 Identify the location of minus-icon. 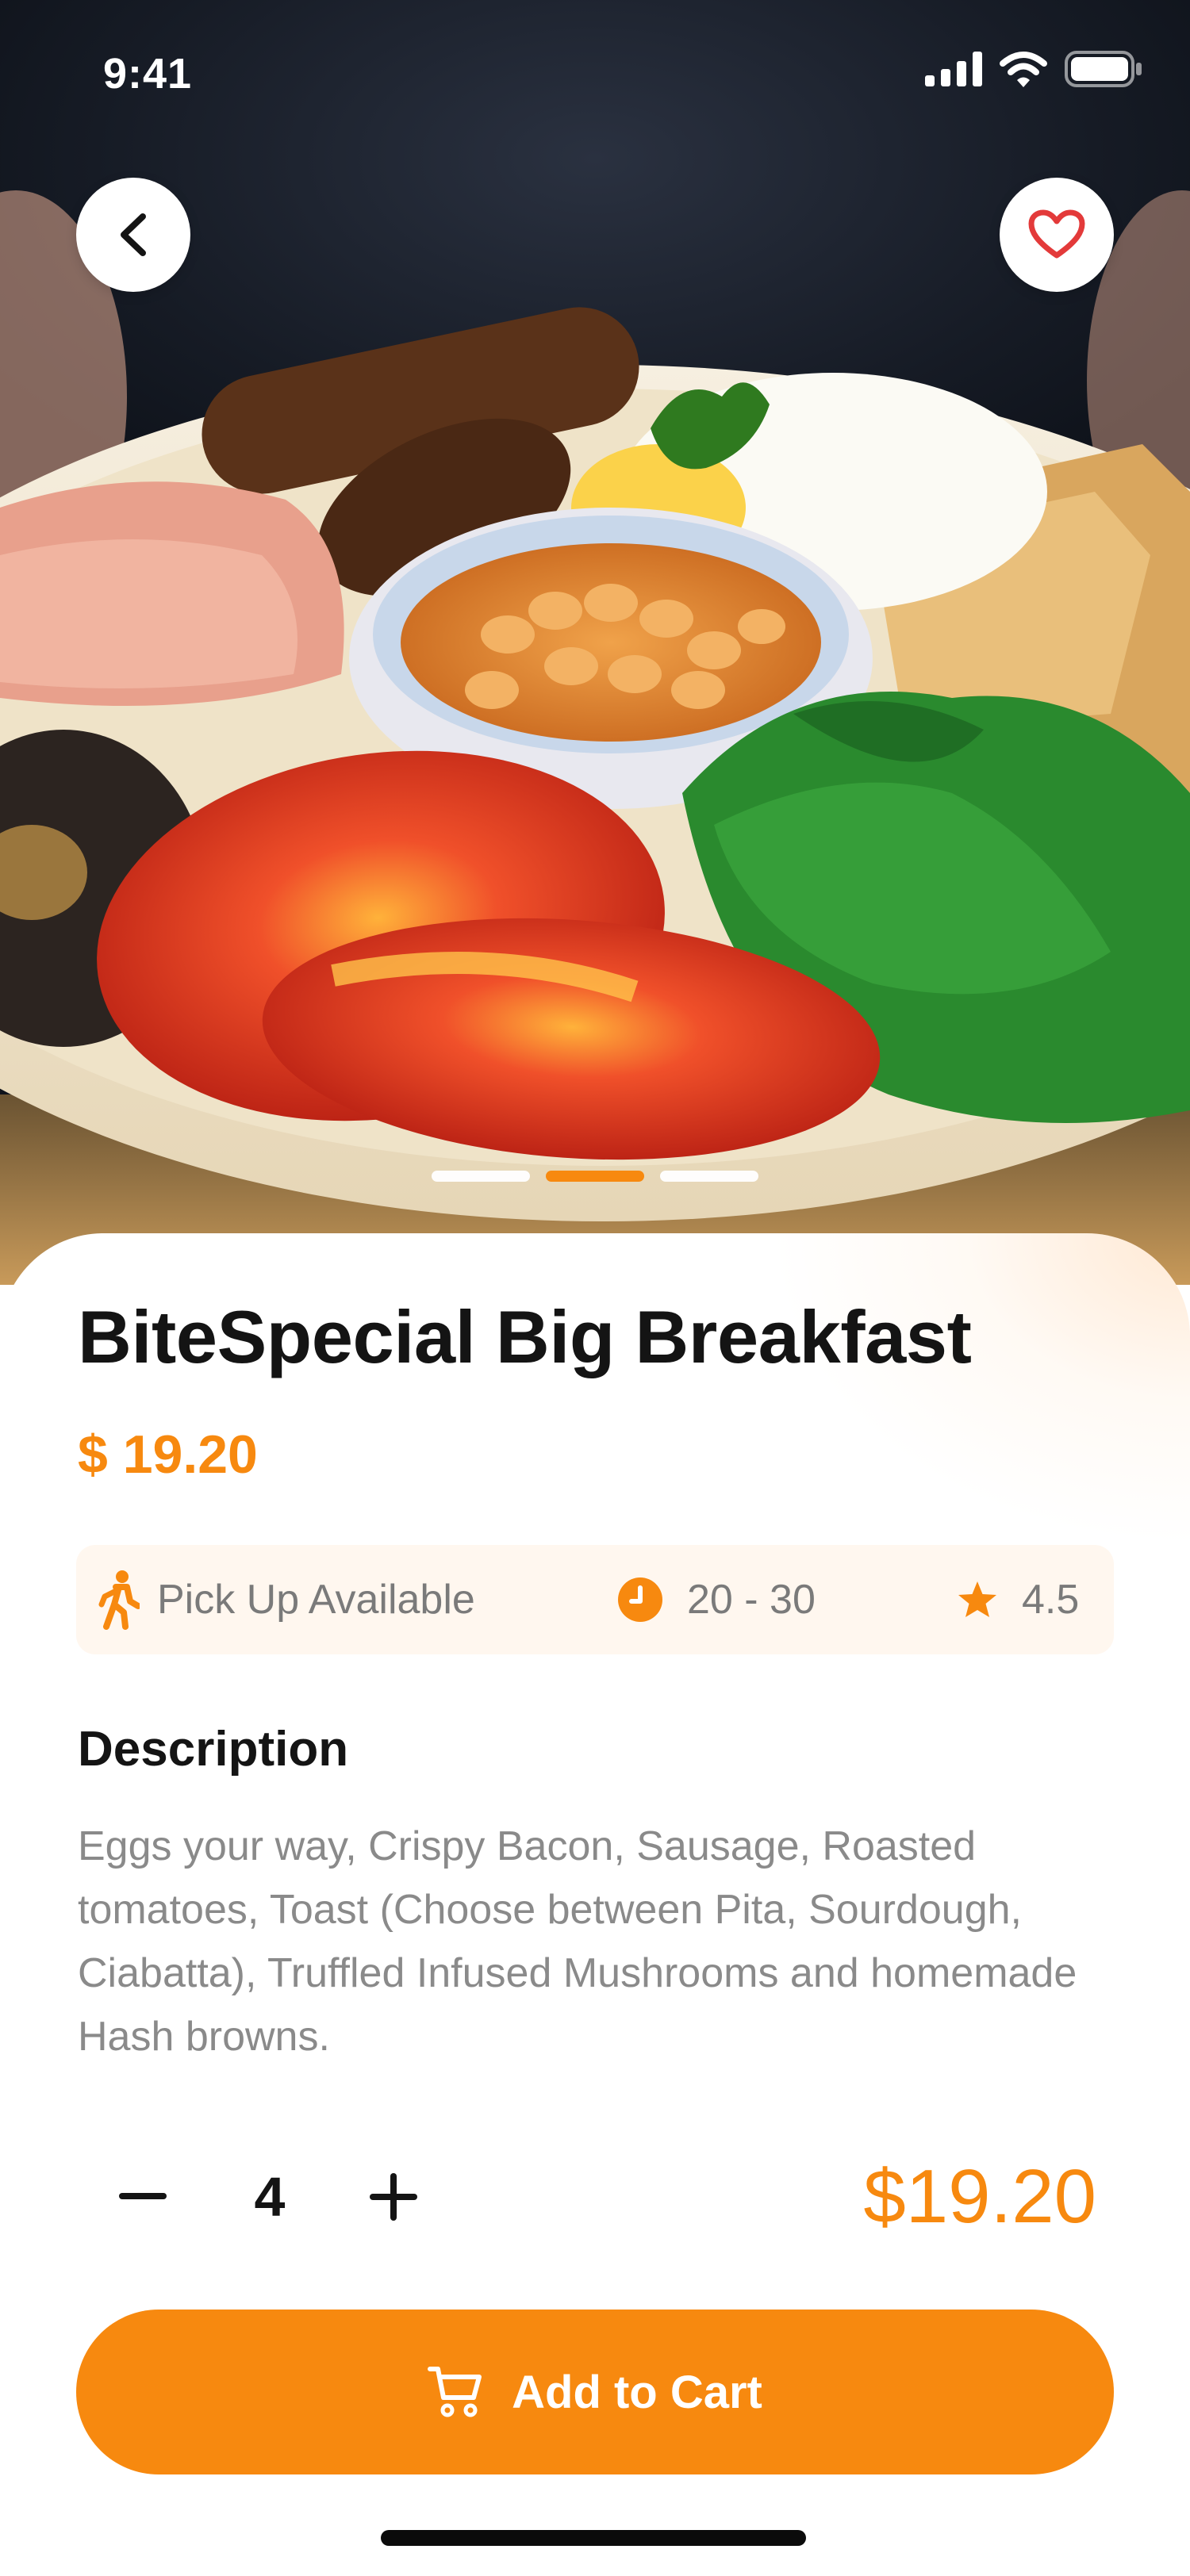
(143, 2196).